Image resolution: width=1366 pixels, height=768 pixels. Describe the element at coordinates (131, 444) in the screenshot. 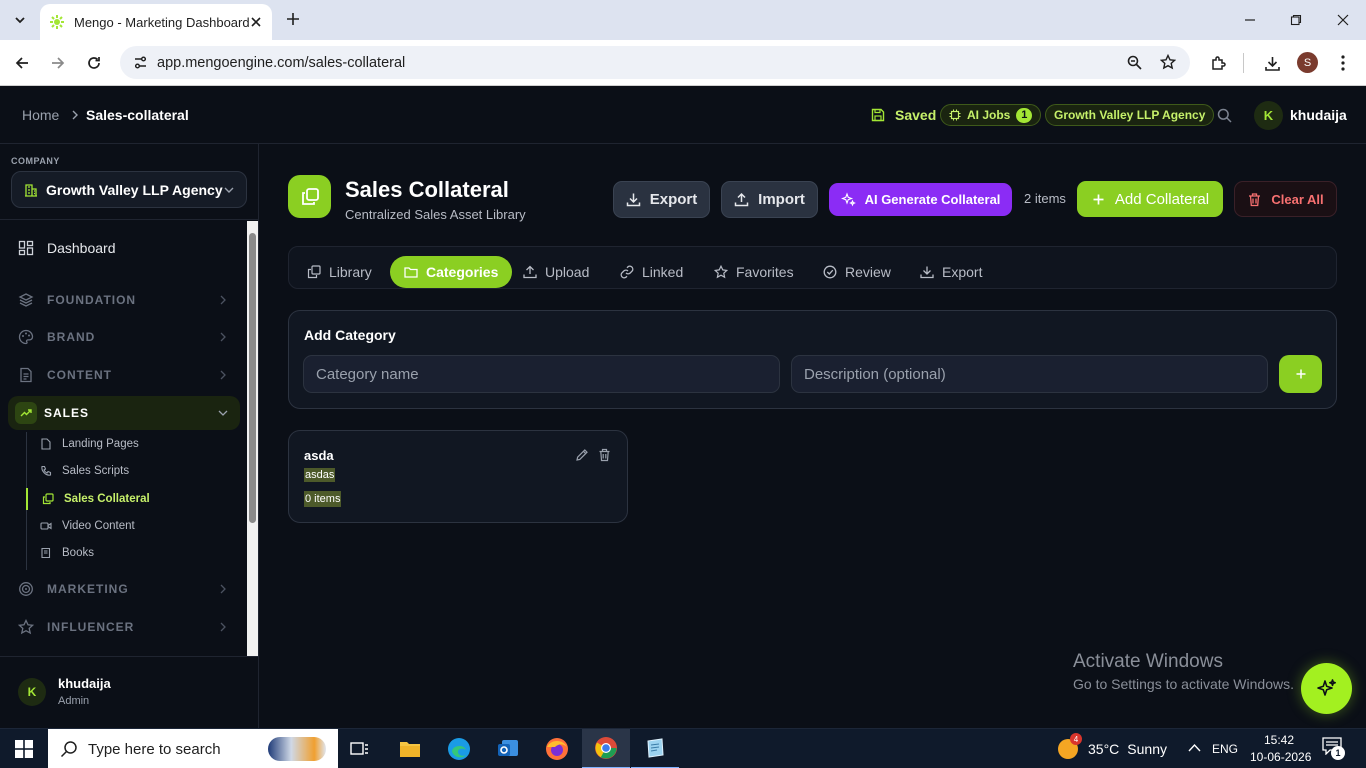

I see `sidebar-item-landing-pages: Landing Pages` at that location.